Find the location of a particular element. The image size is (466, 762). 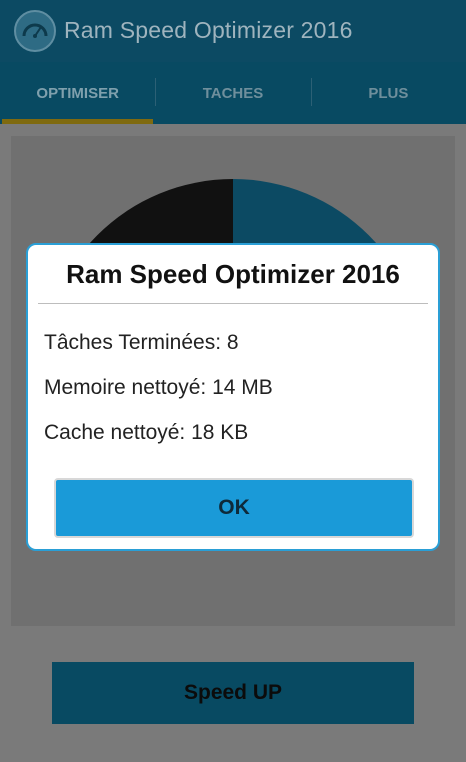

tab-optimiser: OPTIMISER is located at coordinates (77, 93).